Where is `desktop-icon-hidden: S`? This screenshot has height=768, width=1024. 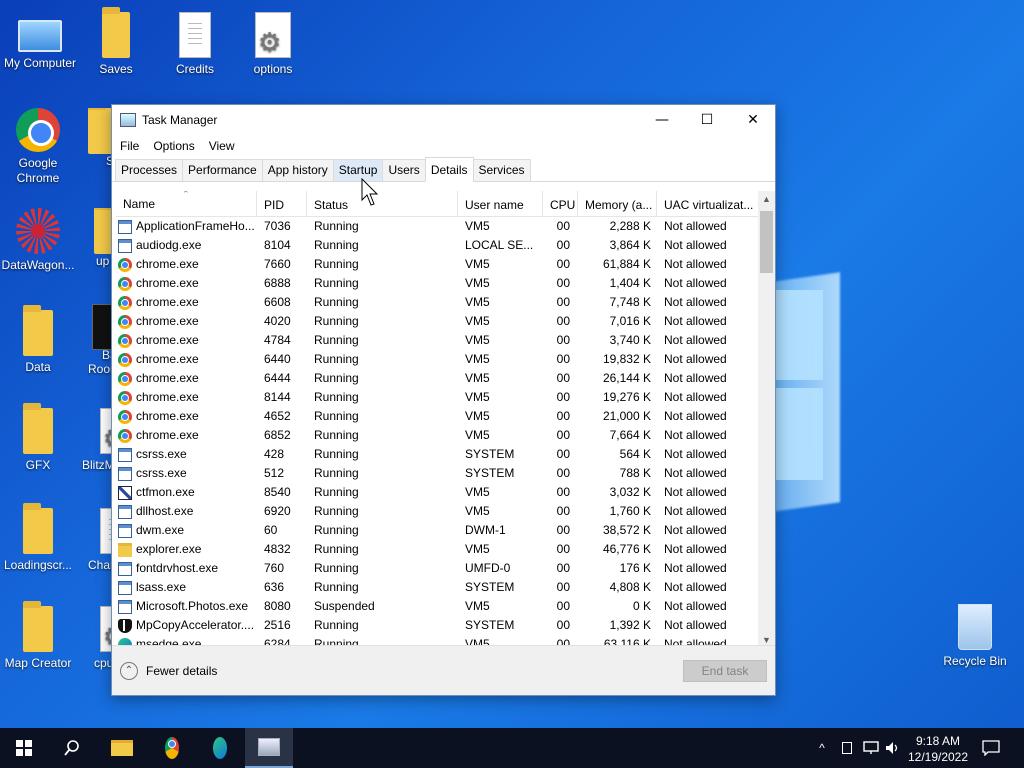 desktop-icon-hidden: S is located at coordinates (100, 138).